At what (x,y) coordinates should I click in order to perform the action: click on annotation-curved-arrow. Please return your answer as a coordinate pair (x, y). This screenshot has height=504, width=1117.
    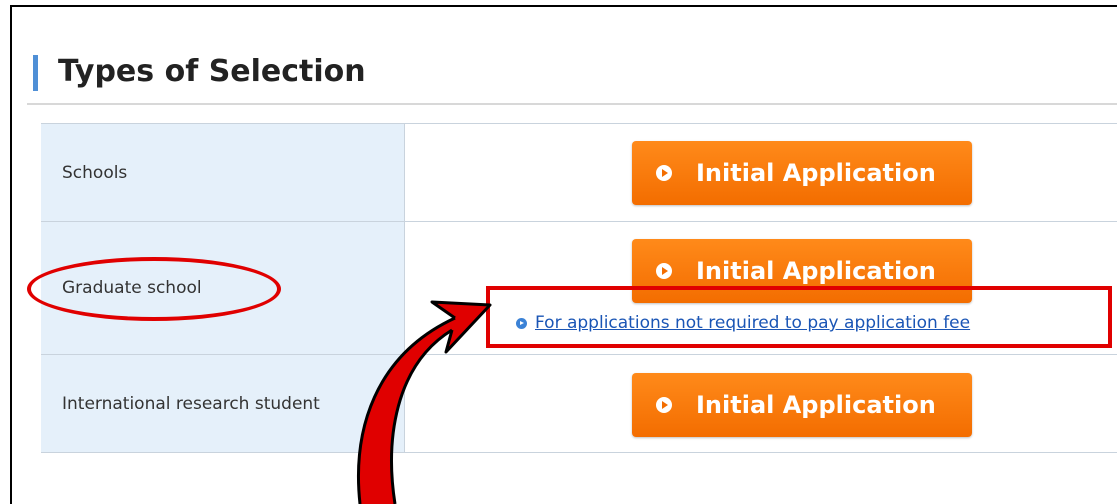
    Looking at the image, I should click on (424, 402).